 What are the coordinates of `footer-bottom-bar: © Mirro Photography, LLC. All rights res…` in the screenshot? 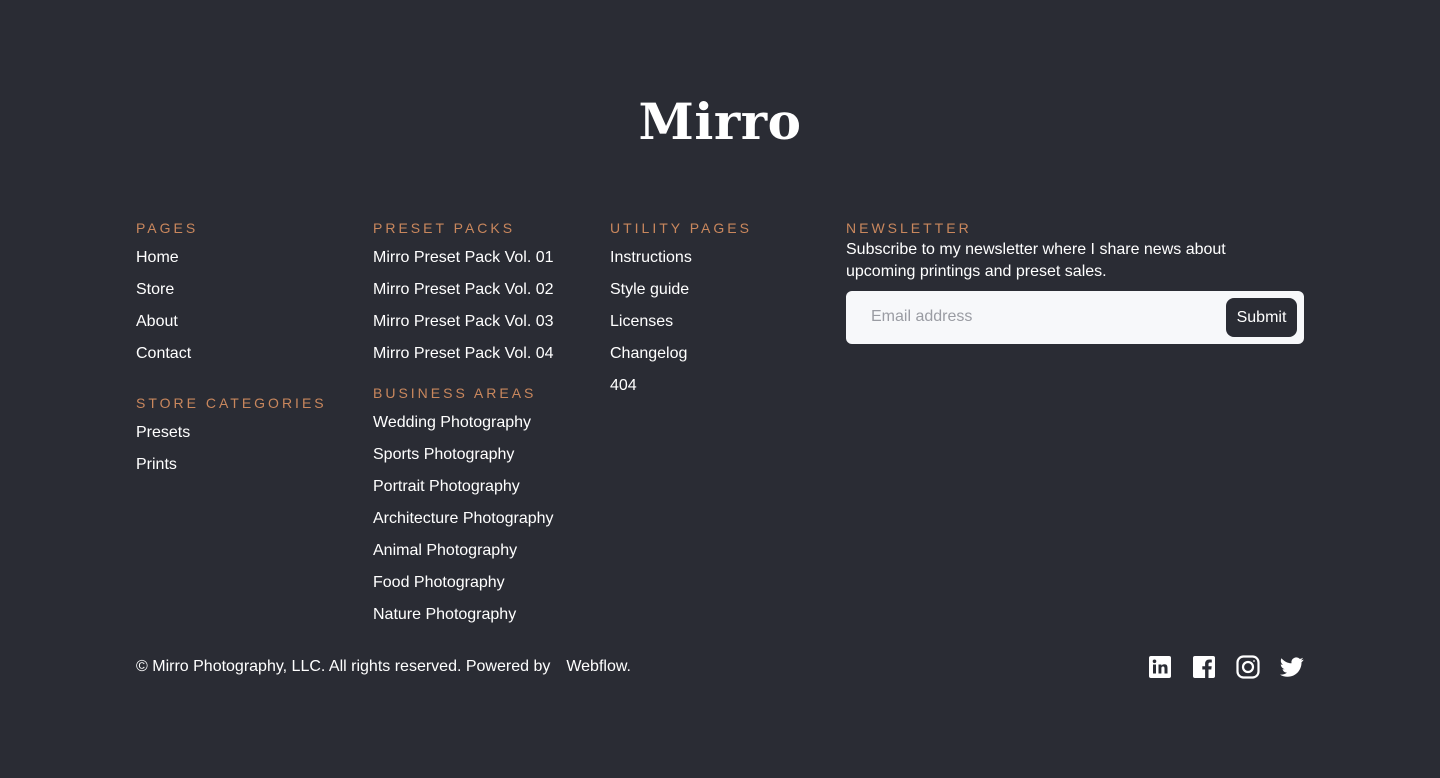 It's located at (720, 667).